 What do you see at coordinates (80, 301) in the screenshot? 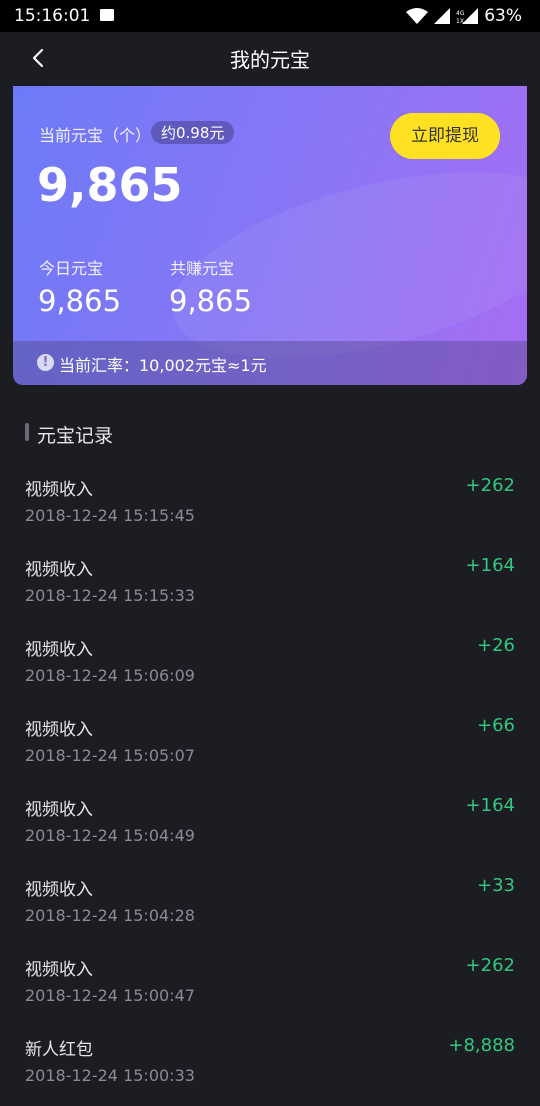
I see `today-amount: 9,865` at bounding box center [80, 301].